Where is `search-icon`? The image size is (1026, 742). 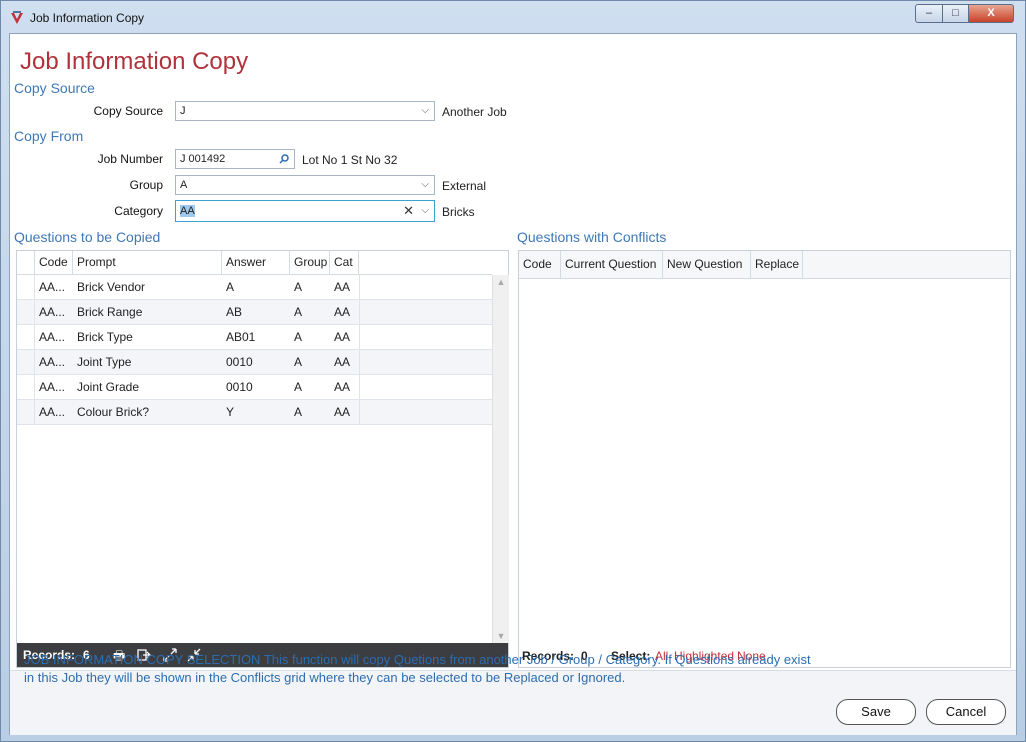
search-icon is located at coordinates (284, 159).